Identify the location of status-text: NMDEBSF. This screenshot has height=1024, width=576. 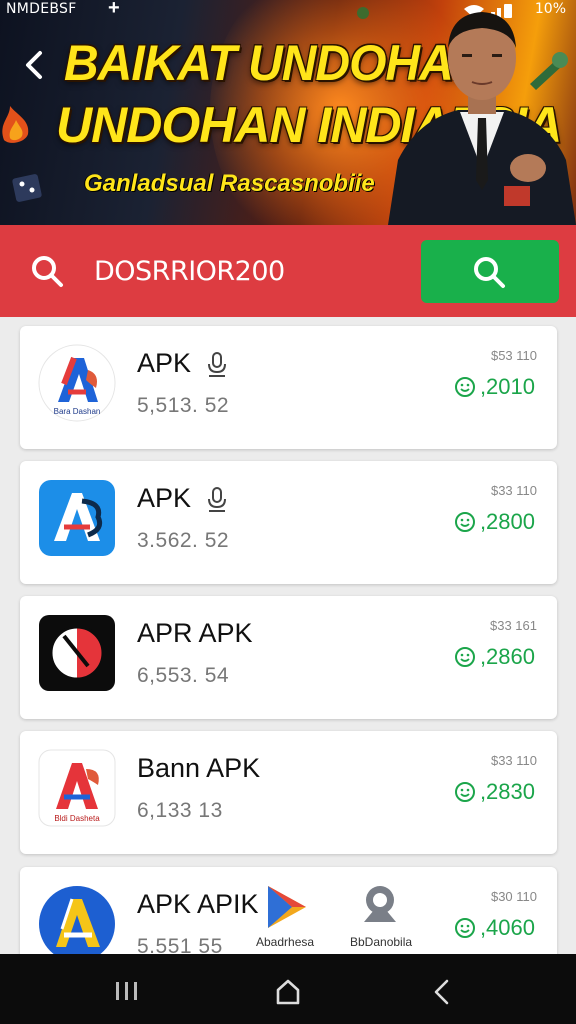
(41, 9).